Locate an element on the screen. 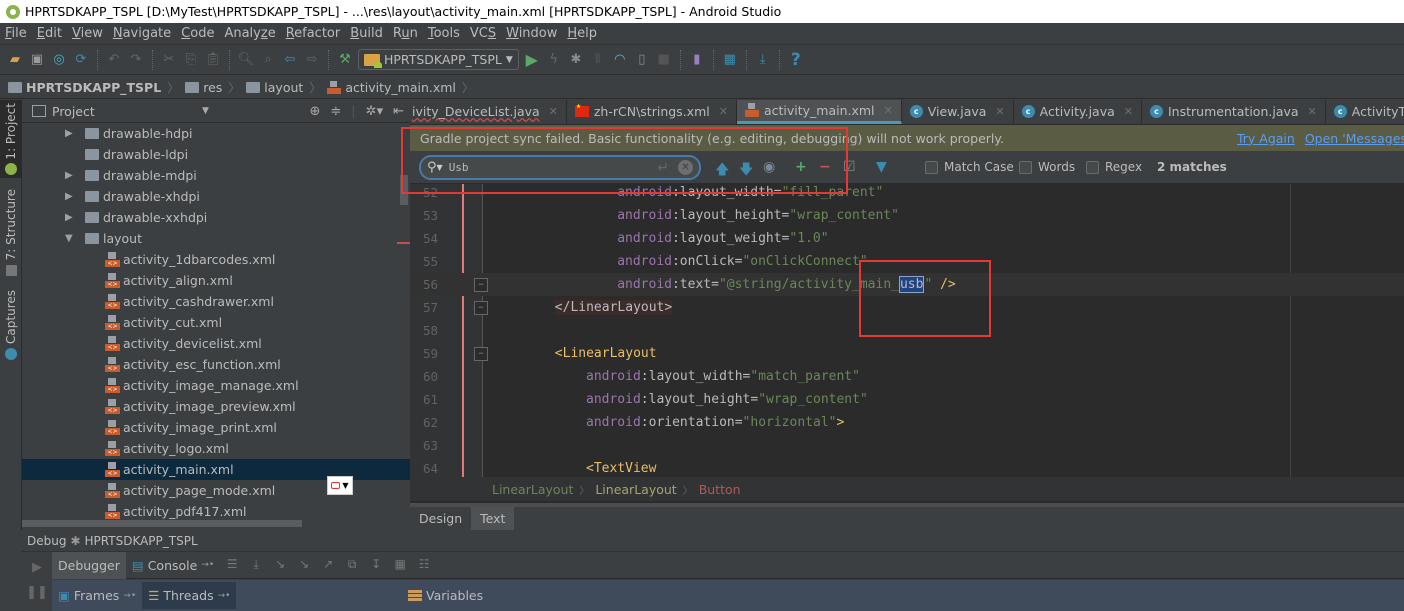 The width and height of the screenshot is (1404, 611). code-line: 52 android:layout_width="fill_parent" is located at coordinates (907, 194).